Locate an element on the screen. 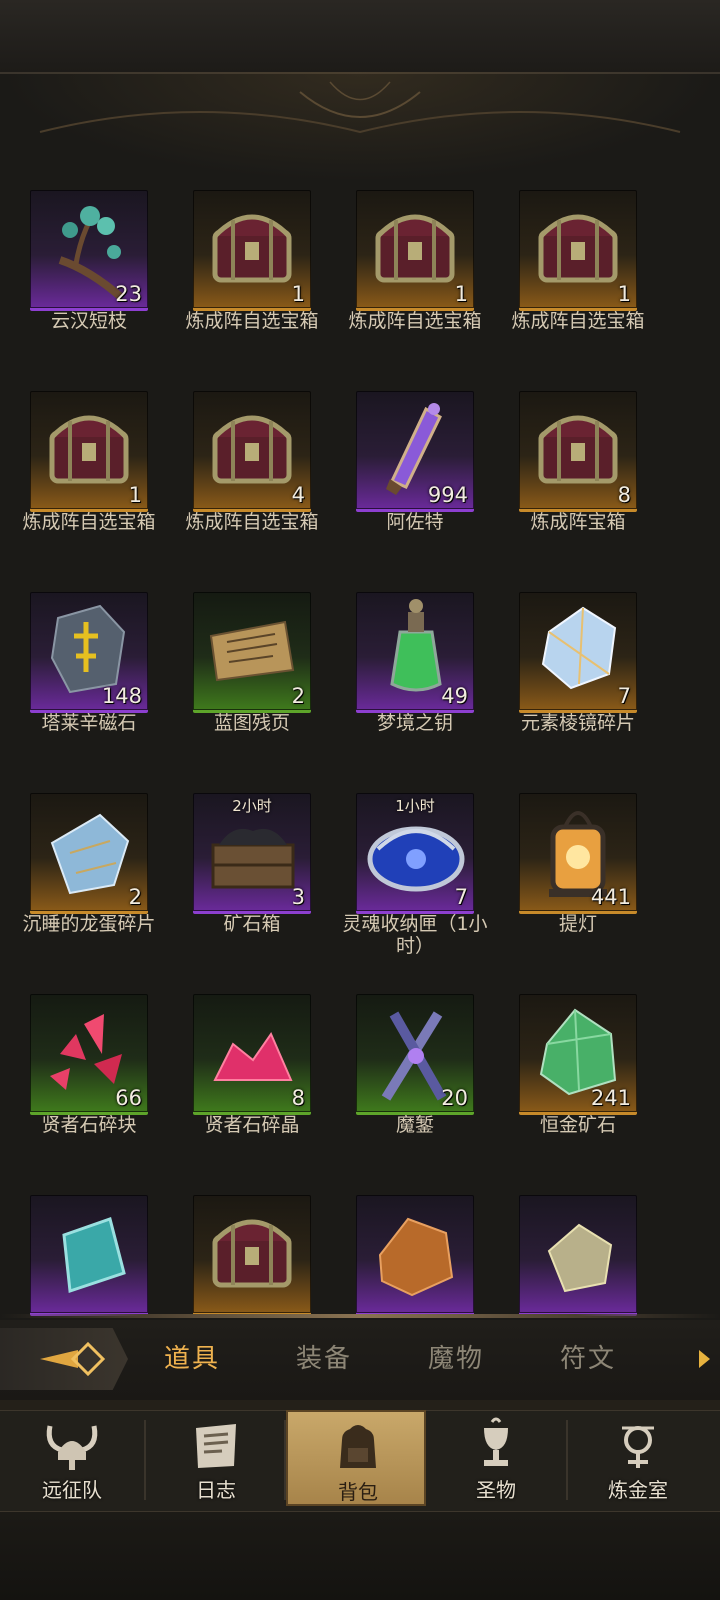 The image size is (720, 1600). nav-journal: 日志 is located at coordinates (216, 1458).